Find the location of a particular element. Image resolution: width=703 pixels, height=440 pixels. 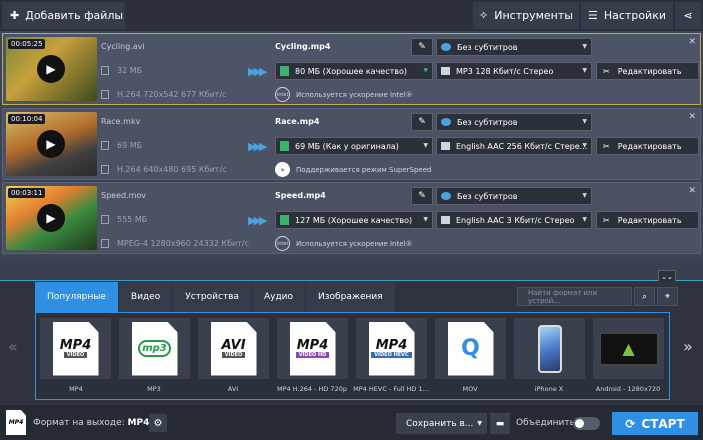

intel-logo: intel is located at coordinates (282, 94).